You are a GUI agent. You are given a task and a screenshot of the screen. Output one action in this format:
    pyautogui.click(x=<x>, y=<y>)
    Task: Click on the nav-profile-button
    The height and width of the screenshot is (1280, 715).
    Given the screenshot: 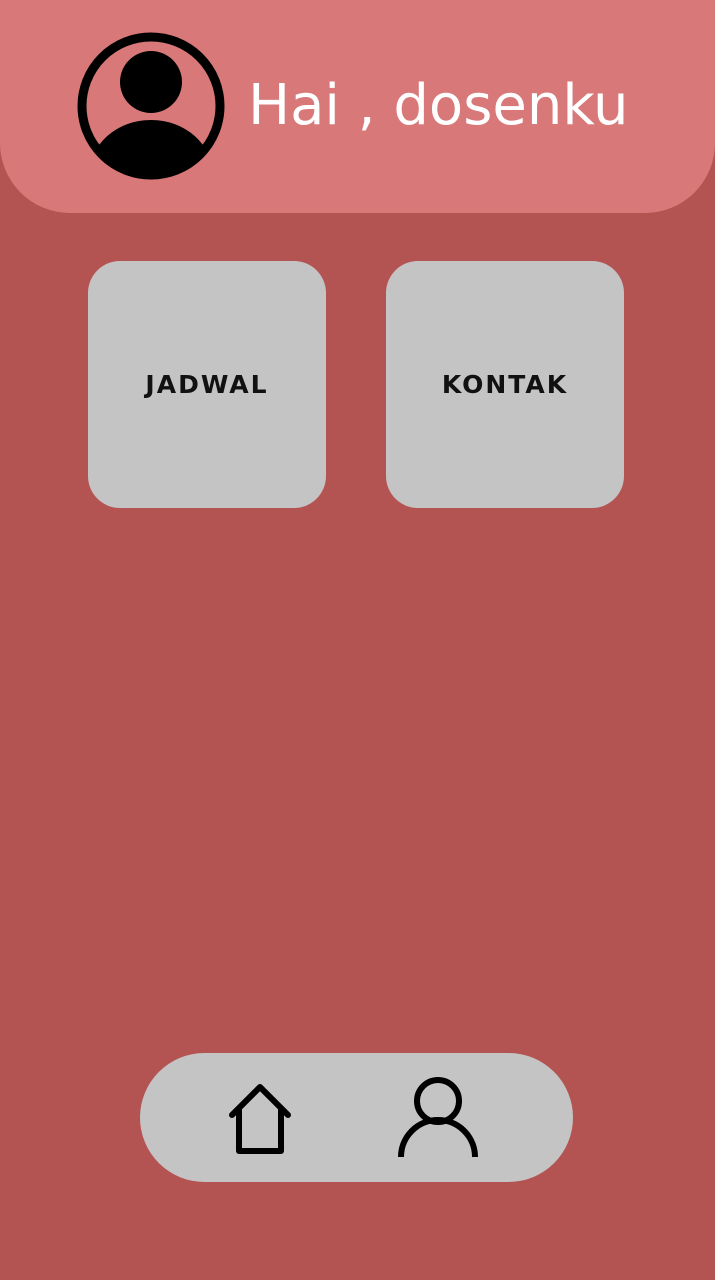 What is the action you would take?
    pyautogui.click(x=438, y=1117)
    